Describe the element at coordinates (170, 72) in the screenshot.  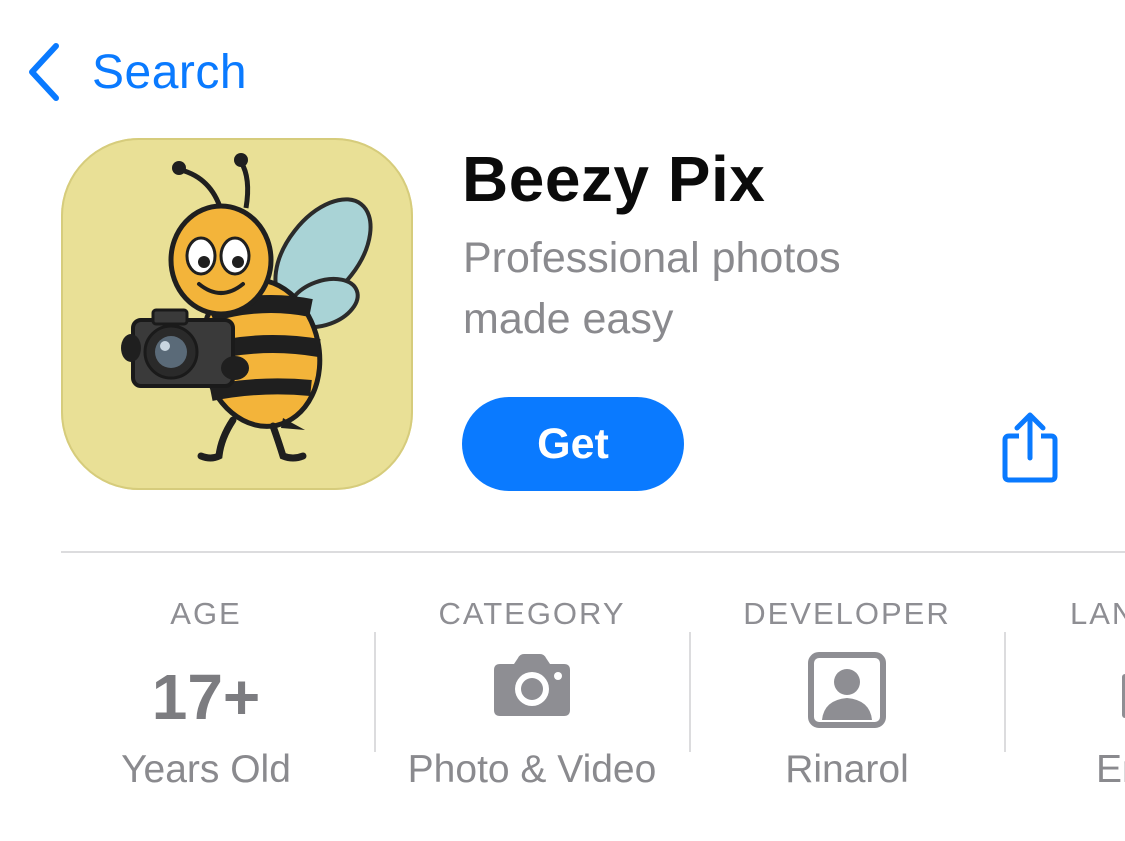
I see `back-label: Search` at that location.